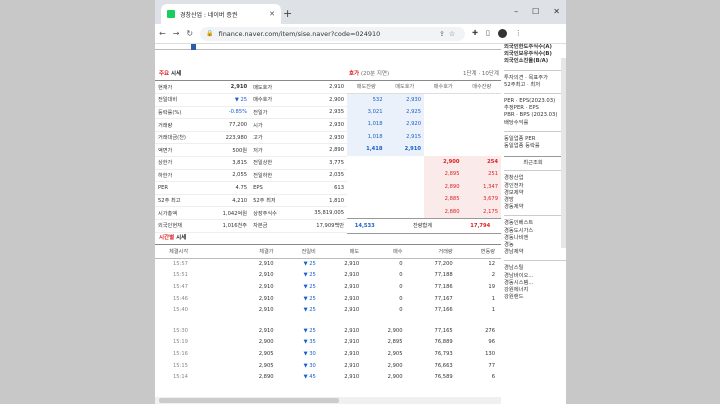  What do you see at coordinates (272, 14) in the screenshot?
I see `tab-close-icon: ✕` at bounding box center [272, 14].